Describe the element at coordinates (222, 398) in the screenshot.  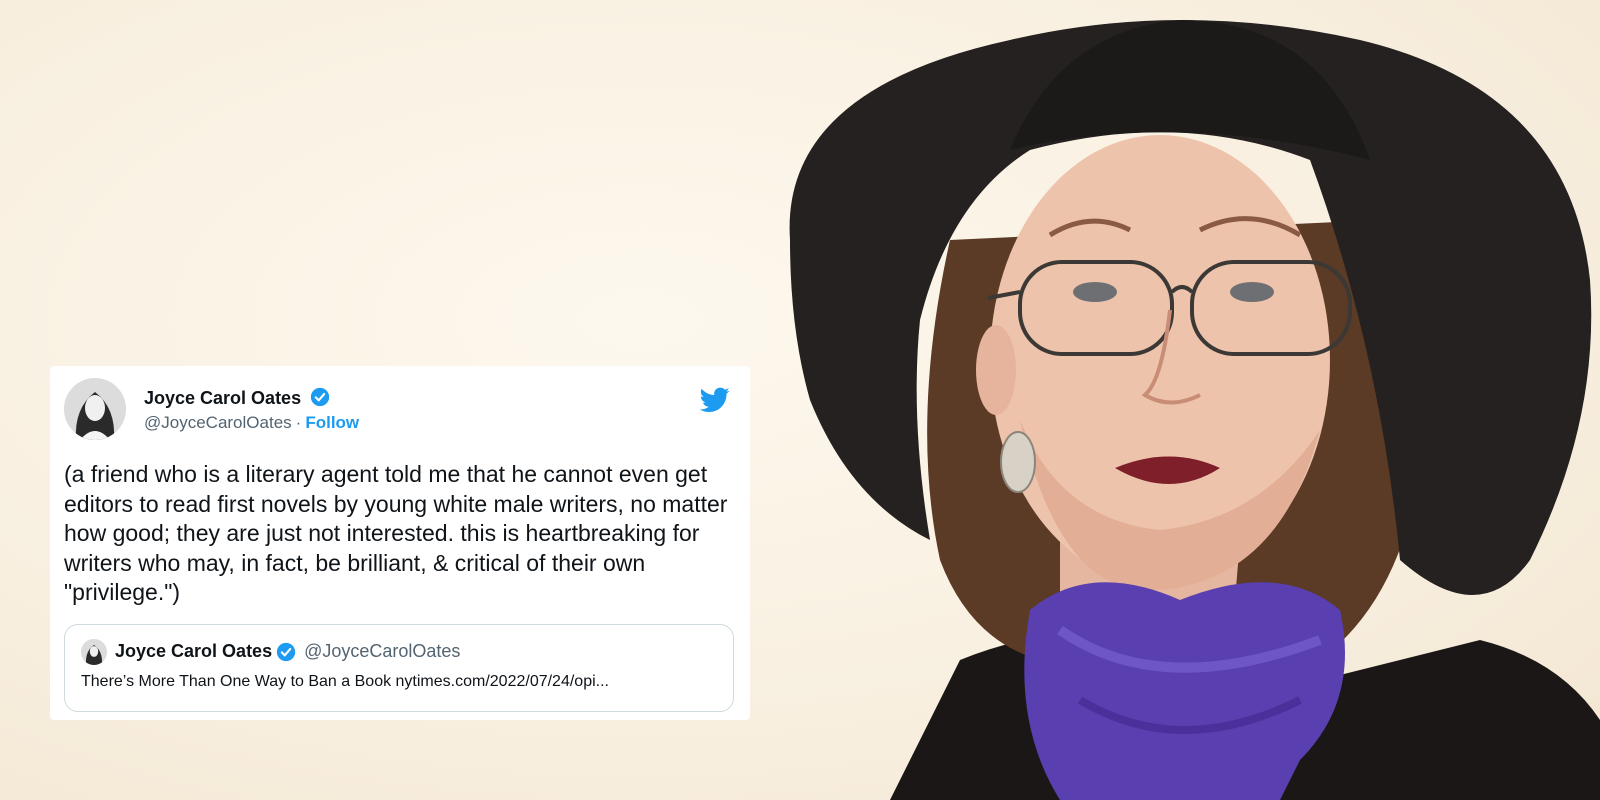
I see `author-name: Joyce Carol Oates` at that location.